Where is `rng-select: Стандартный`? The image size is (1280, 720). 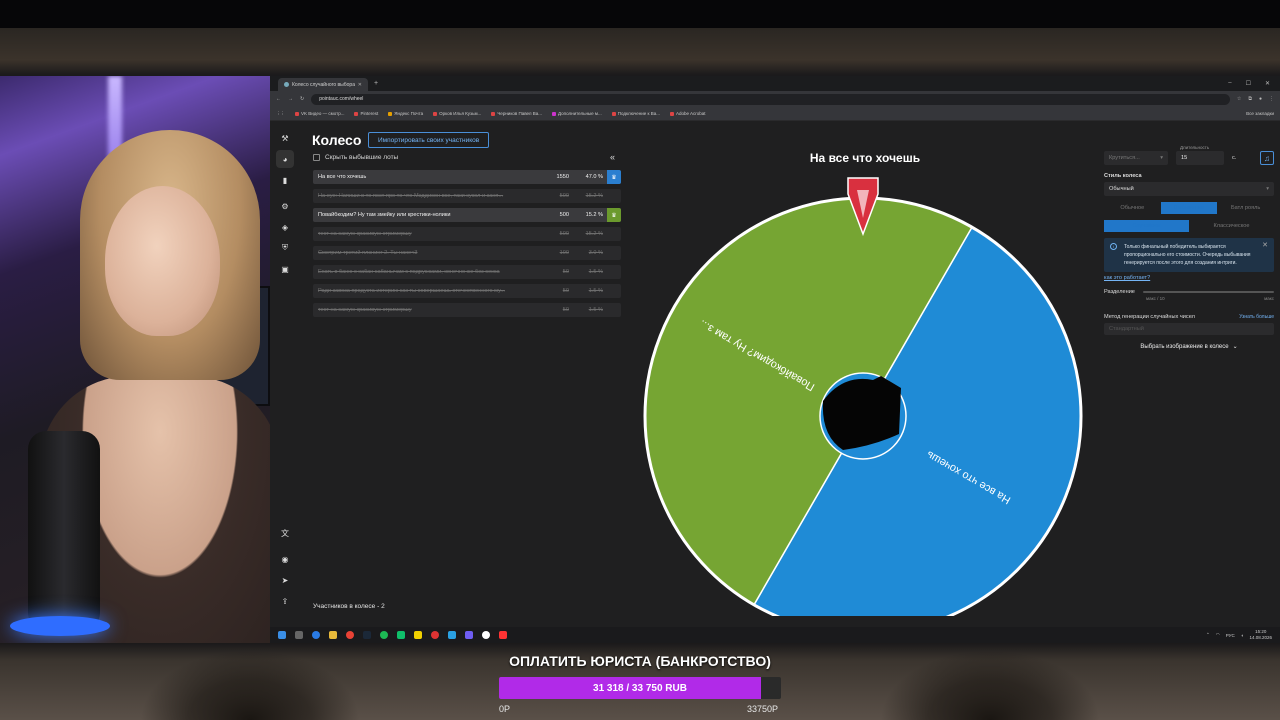
rng-select: Стандартный is located at coordinates (1189, 329).